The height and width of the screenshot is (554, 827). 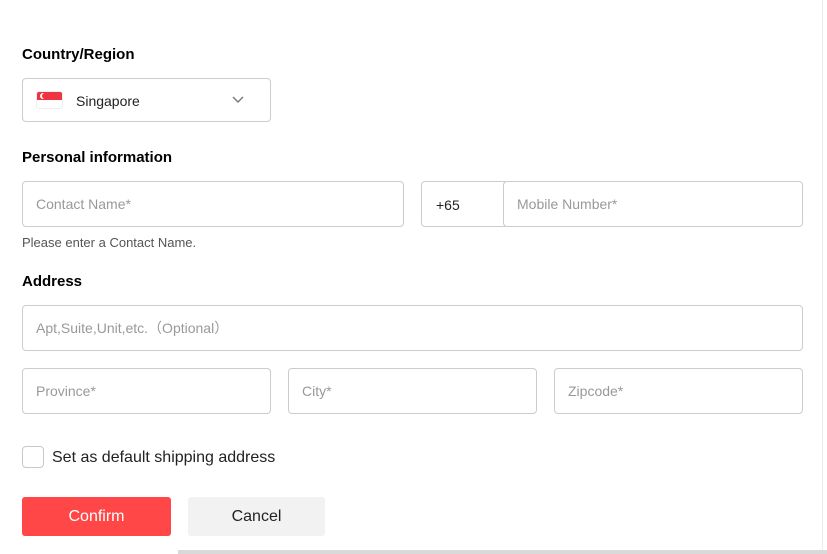 What do you see at coordinates (33, 457) in the screenshot?
I see `default-address-checkbox` at bounding box center [33, 457].